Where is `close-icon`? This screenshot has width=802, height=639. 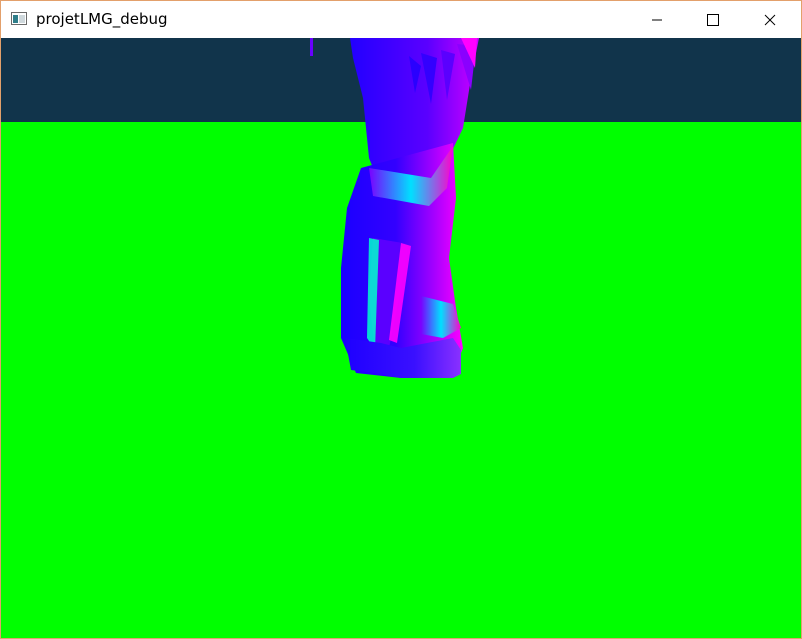
close-icon is located at coordinates (770, 19).